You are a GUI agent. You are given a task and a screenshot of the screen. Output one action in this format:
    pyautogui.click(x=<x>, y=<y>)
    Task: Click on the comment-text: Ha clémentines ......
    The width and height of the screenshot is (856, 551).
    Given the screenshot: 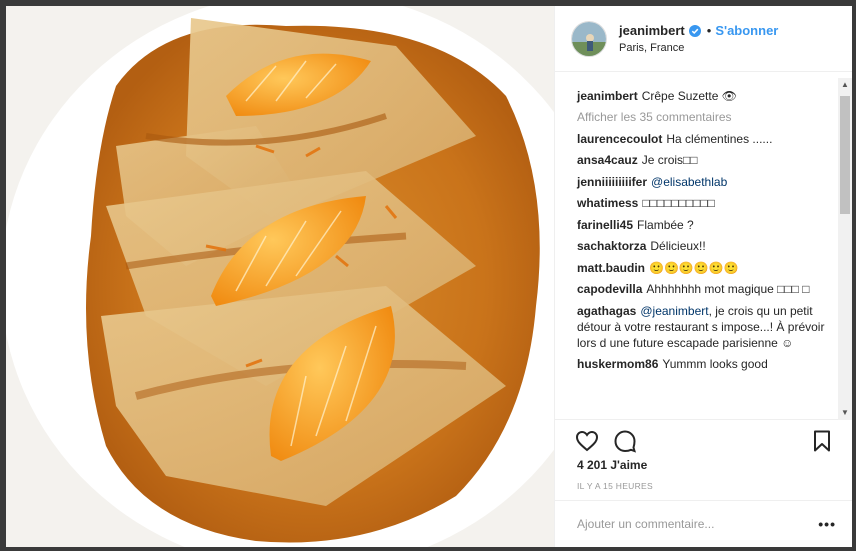 What is the action you would take?
    pyautogui.click(x=719, y=138)
    